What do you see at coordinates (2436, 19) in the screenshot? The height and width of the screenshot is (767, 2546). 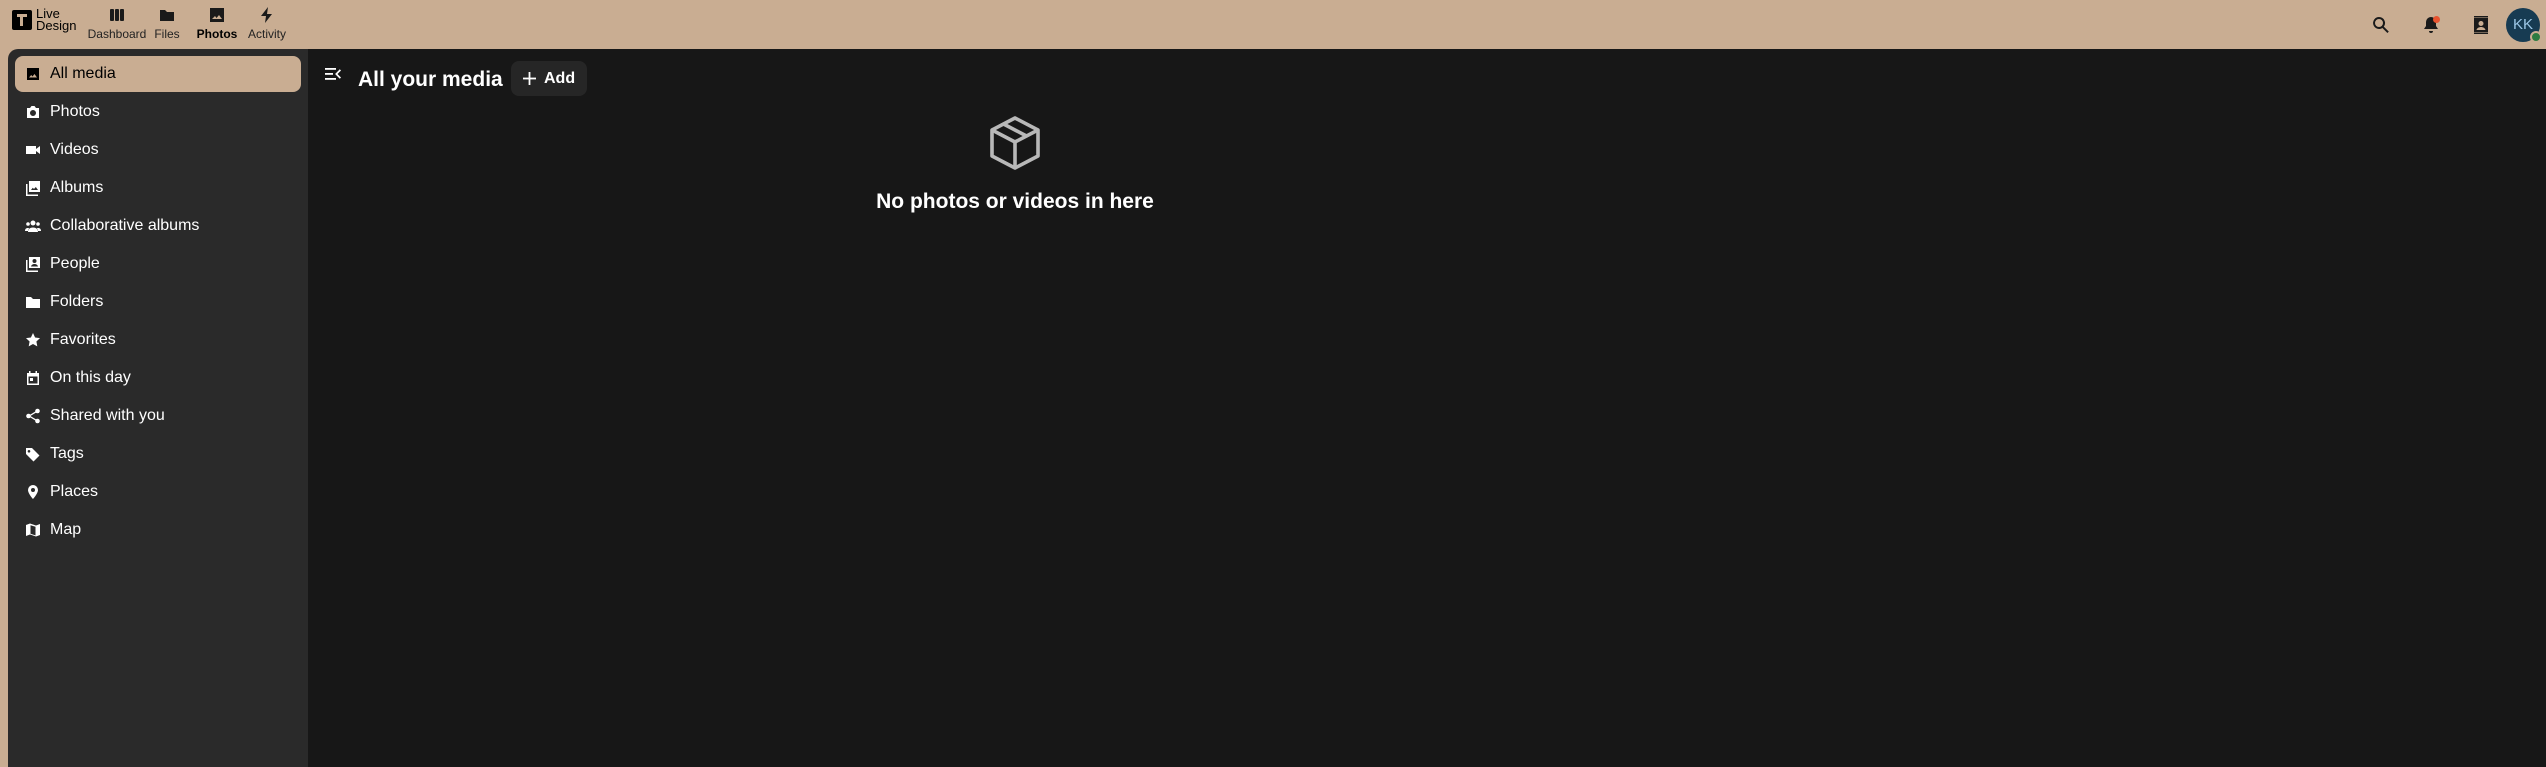 I see `notification-dot` at bounding box center [2436, 19].